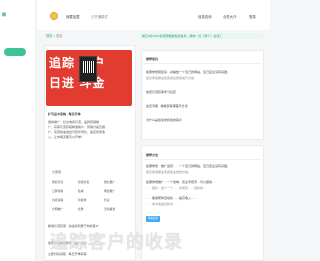  What do you see at coordinates (57, 172) in the screenshot?
I see `section-label: 大家用` at bounding box center [57, 172].